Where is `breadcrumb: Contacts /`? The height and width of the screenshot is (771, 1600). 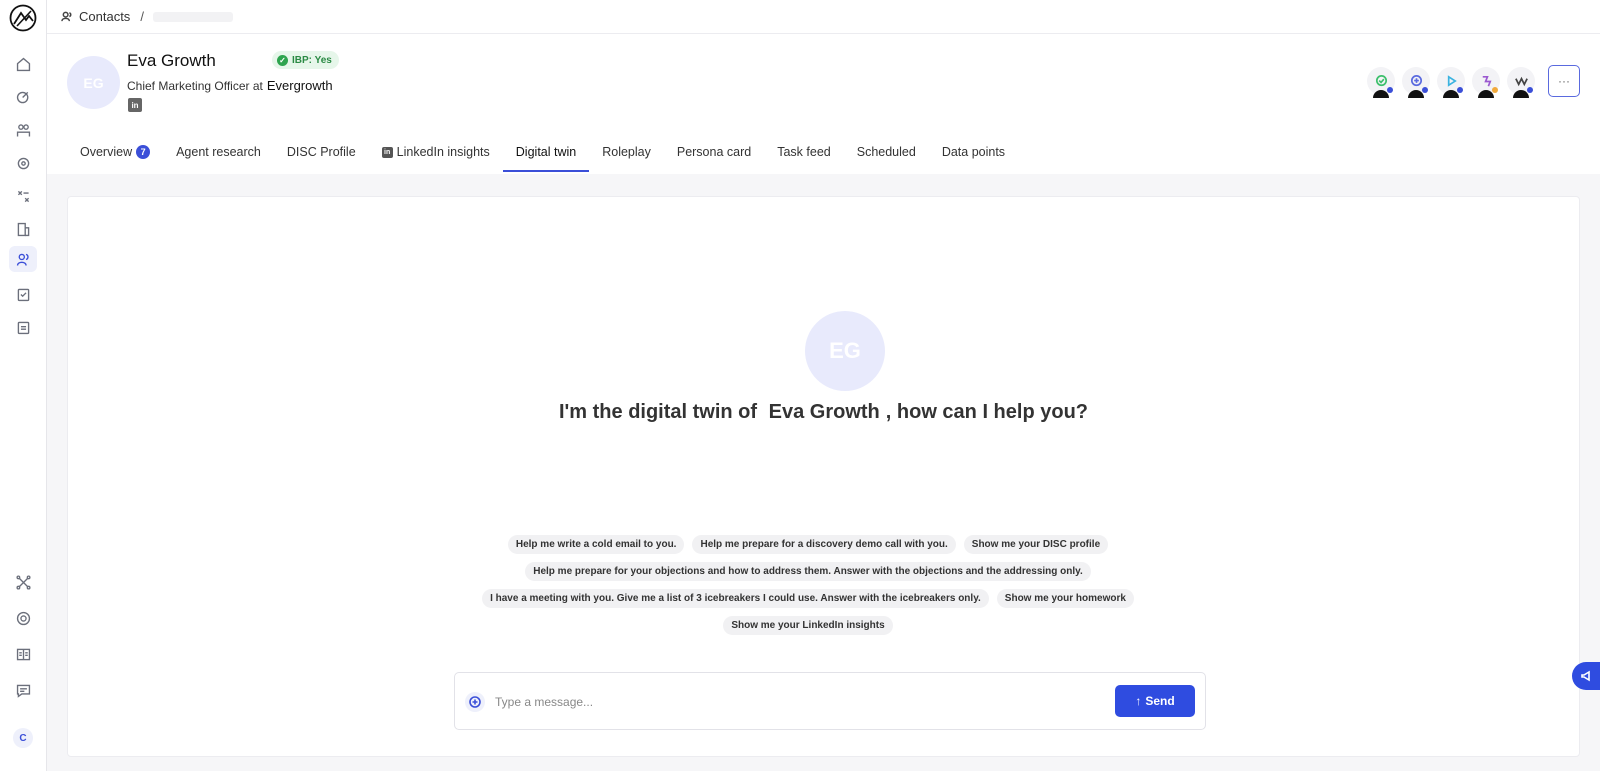 breadcrumb: Contacts / is located at coordinates (823, 17).